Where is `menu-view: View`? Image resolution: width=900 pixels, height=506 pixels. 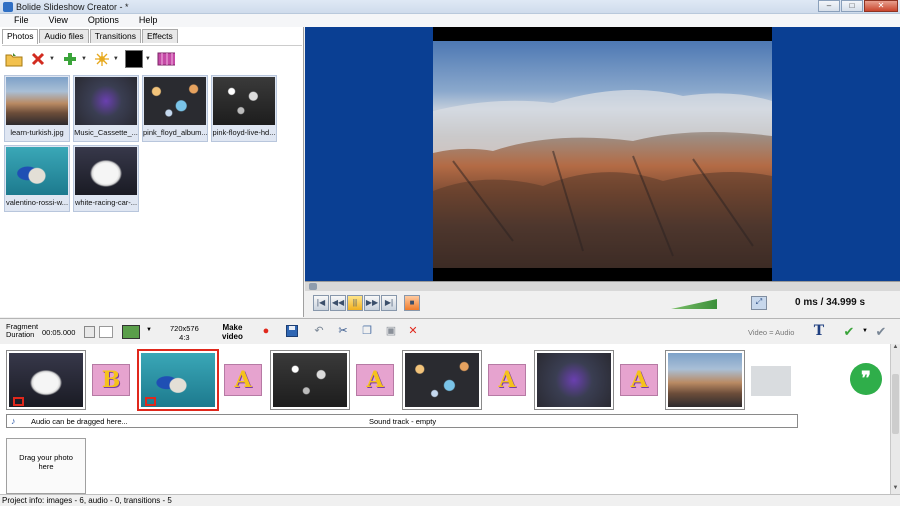 menu-view: View is located at coordinates (58, 20).